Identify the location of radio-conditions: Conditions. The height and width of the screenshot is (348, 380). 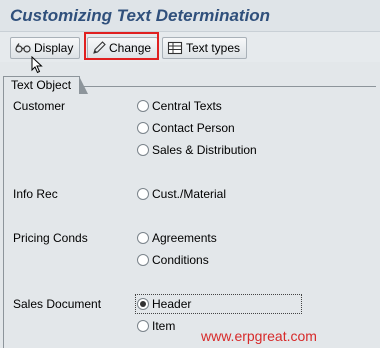
(173, 260).